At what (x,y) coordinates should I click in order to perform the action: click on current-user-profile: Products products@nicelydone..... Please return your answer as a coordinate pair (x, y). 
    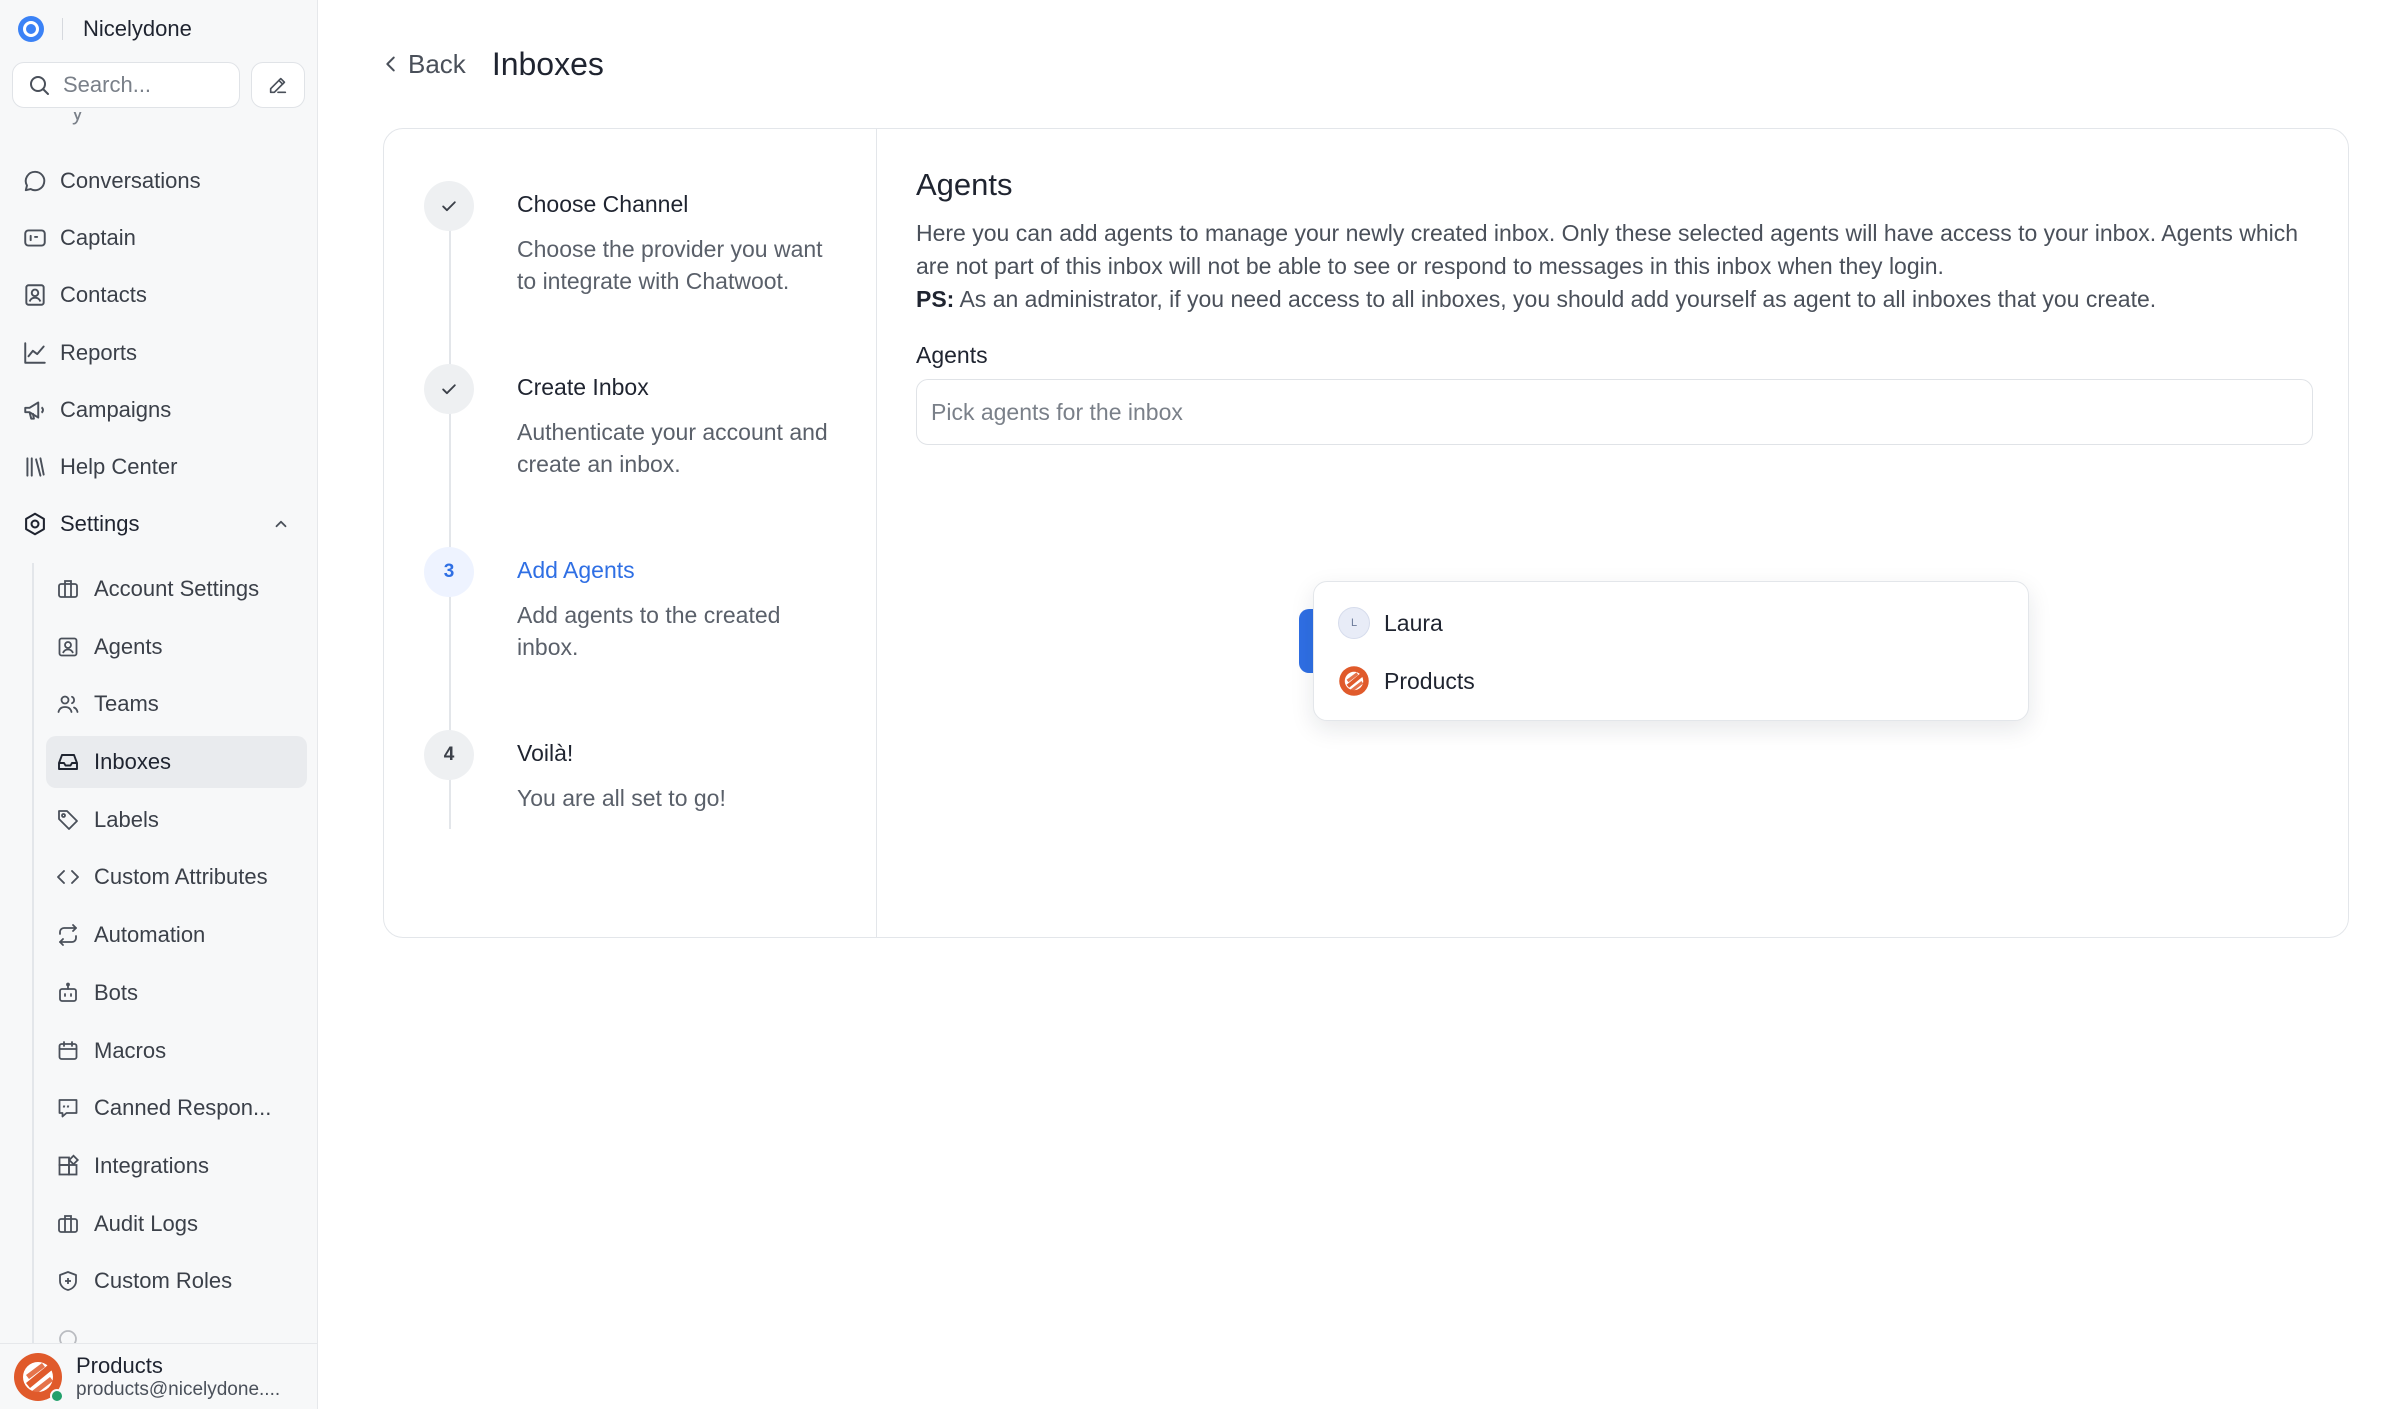
    Looking at the image, I should click on (158, 1376).